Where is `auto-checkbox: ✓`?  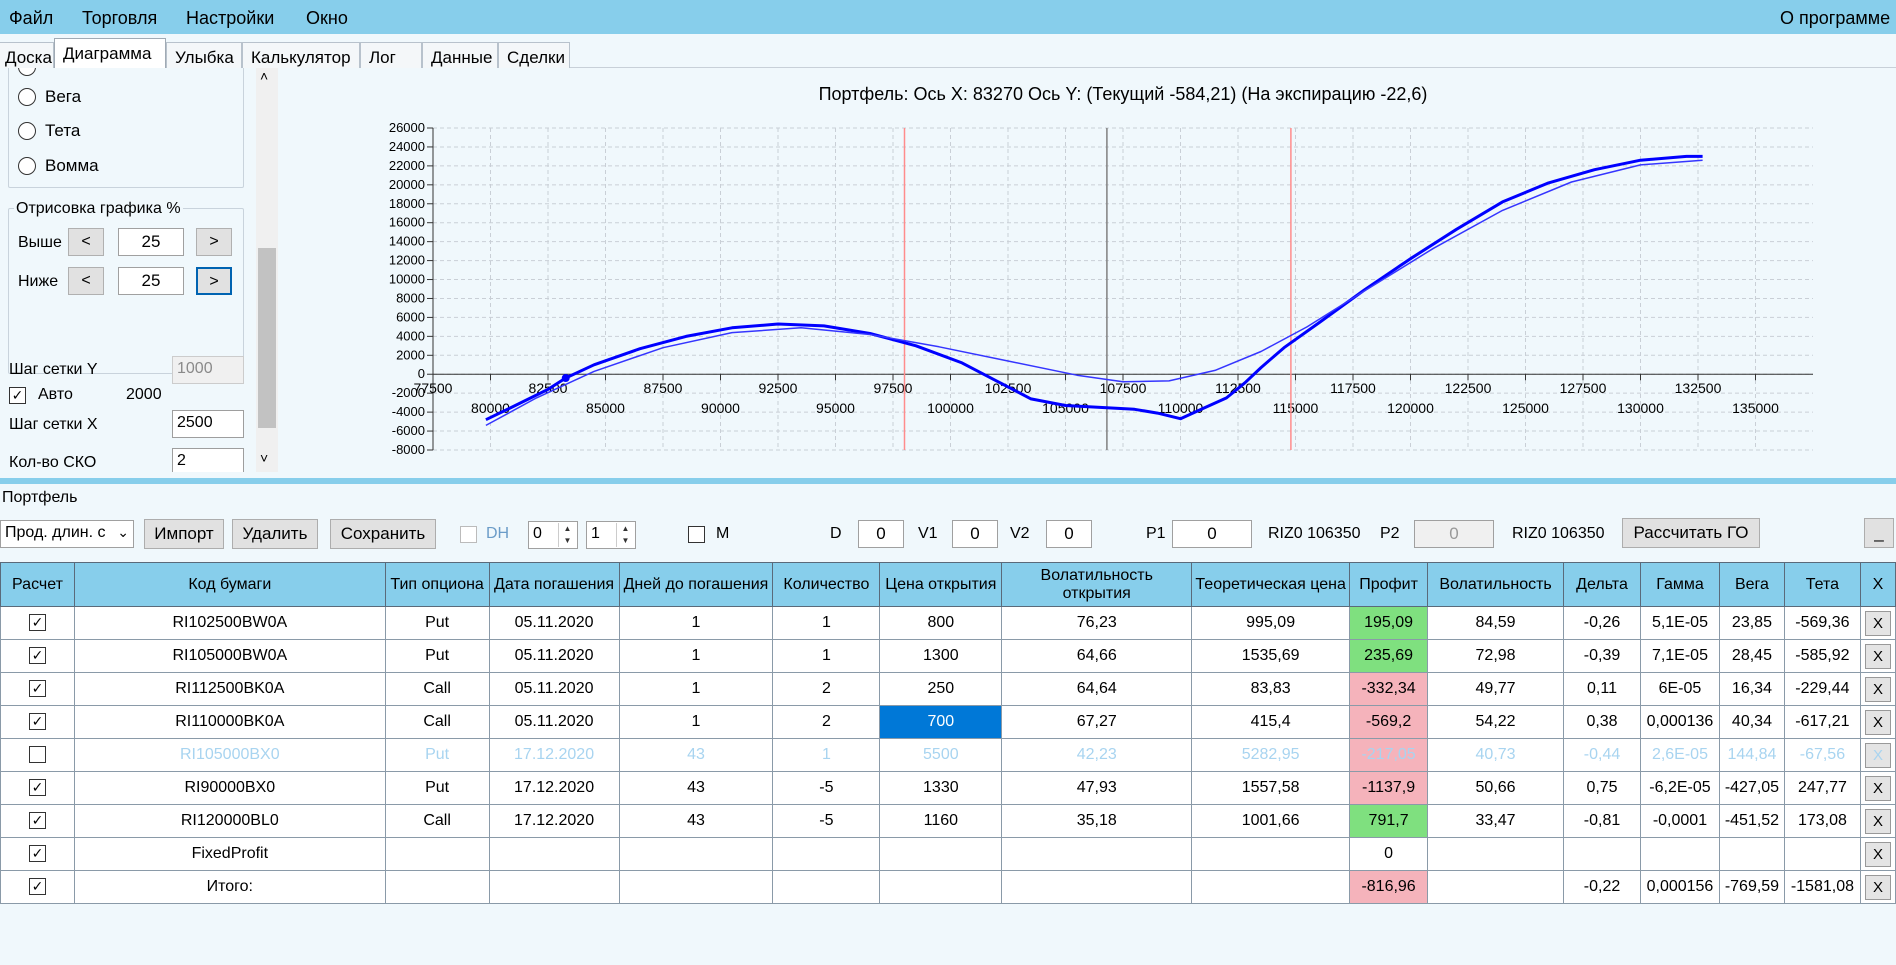
auto-checkbox: ✓ is located at coordinates (17, 395).